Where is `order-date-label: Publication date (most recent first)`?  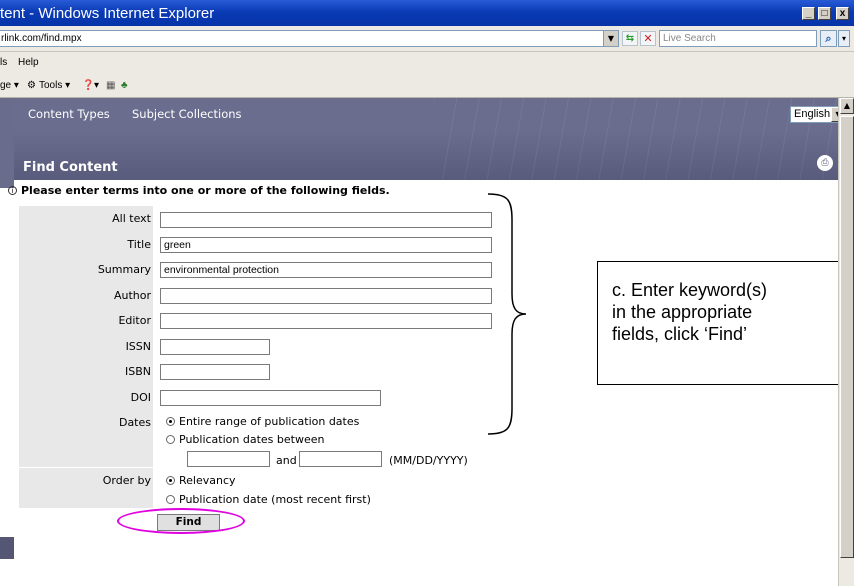 order-date-label: Publication date (most recent first) is located at coordinates (275, 499).